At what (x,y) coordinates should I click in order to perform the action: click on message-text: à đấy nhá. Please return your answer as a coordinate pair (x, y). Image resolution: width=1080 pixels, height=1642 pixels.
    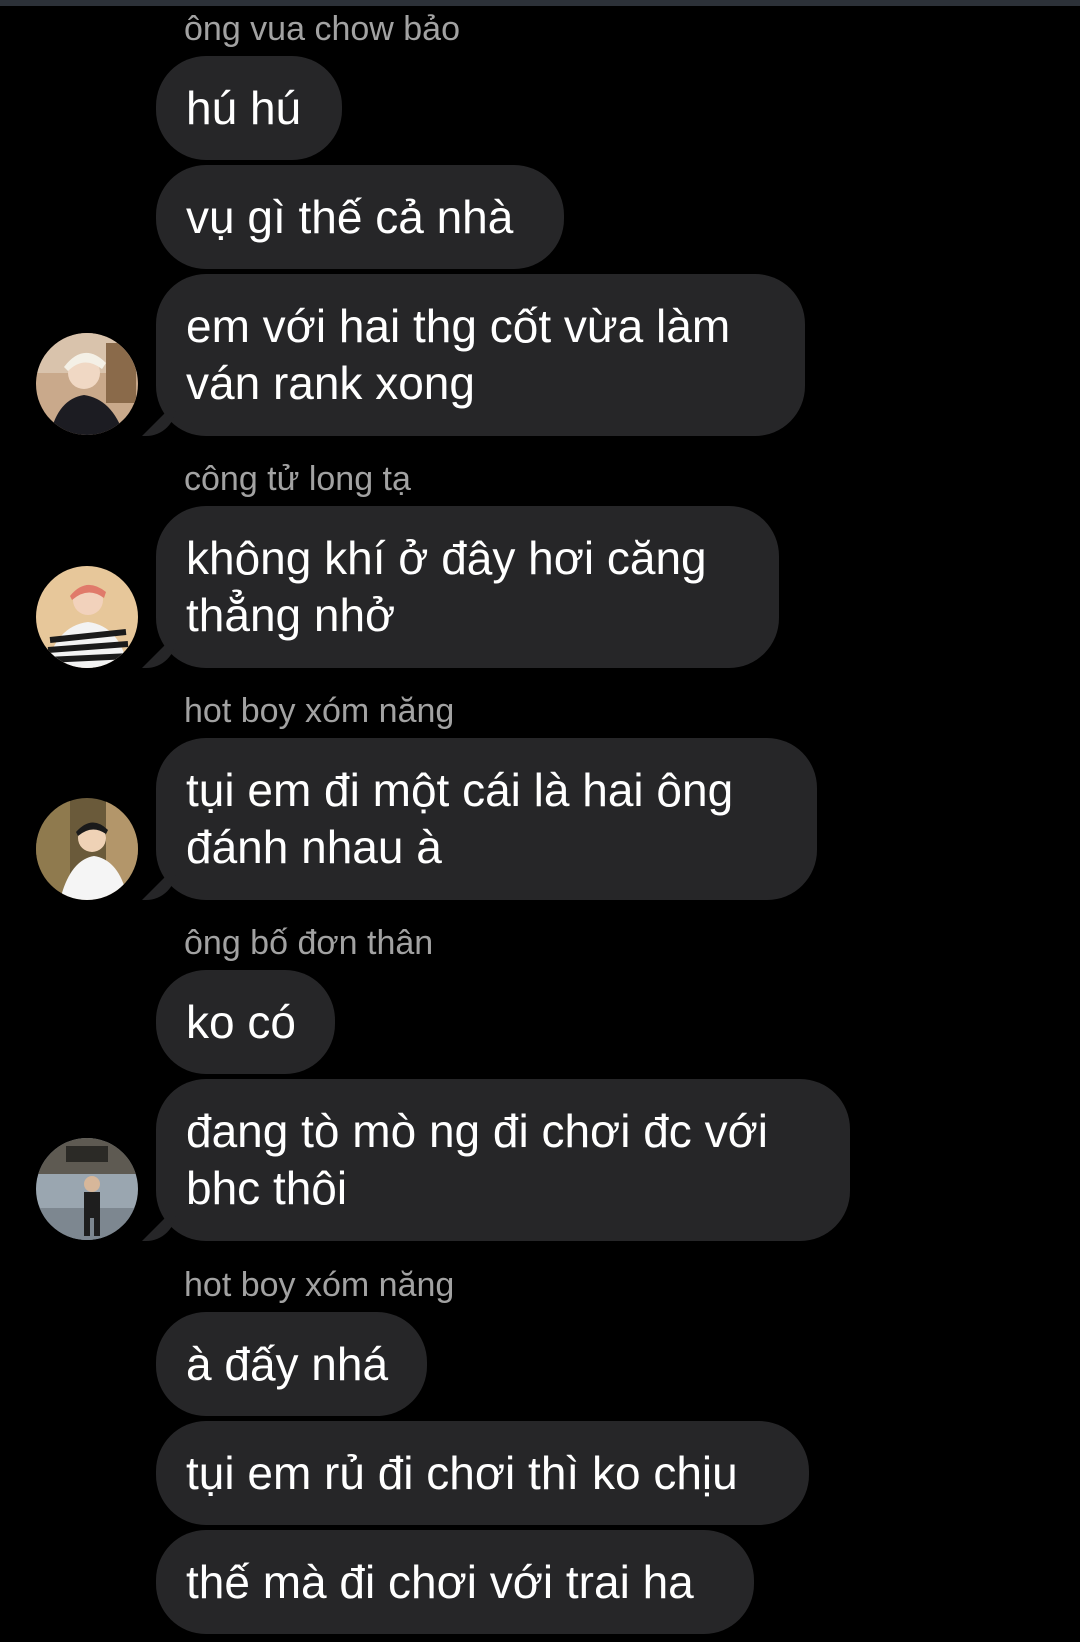
    Looking at the image, I should click on (287, 1363).